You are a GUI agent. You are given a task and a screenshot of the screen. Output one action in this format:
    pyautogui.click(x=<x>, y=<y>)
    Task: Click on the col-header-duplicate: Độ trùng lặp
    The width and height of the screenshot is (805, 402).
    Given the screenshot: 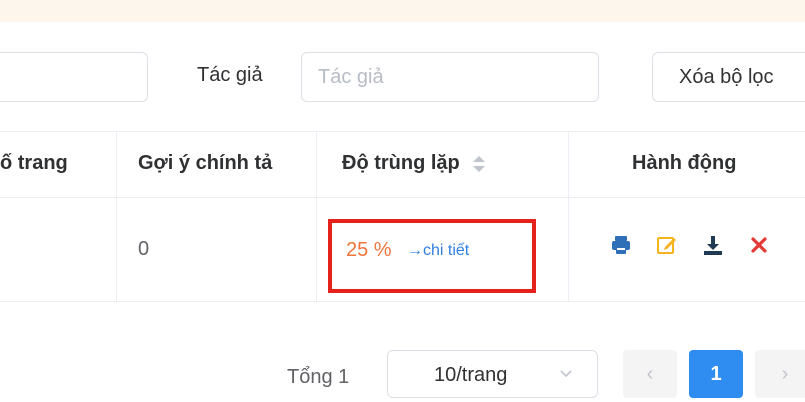 What is the action you would take?
    pyautogui.click(x=414, y=163)
    